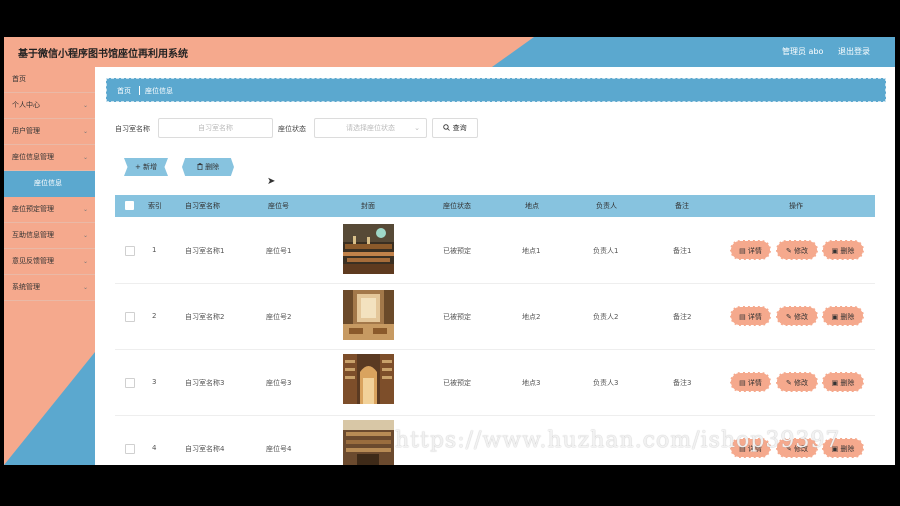  What do you see at coordinates (531, 317) in the screenshot?
I see `cell-location: 地点2` at bounding box center [531, 317].